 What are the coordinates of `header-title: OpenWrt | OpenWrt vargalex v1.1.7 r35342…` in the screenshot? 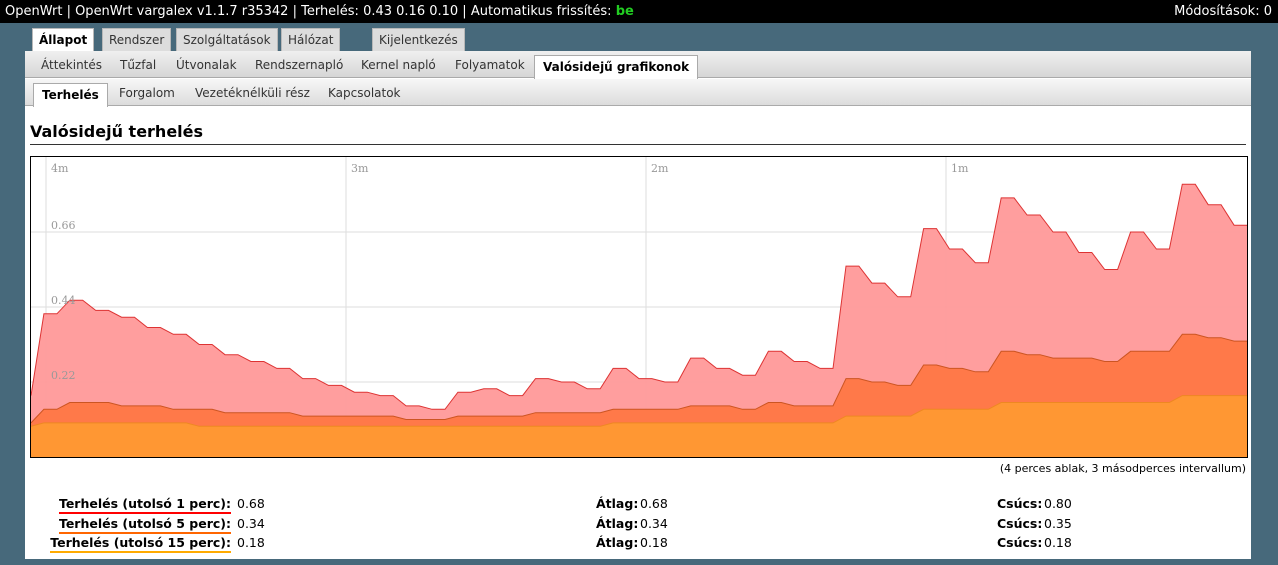 It's located at (308, 11).